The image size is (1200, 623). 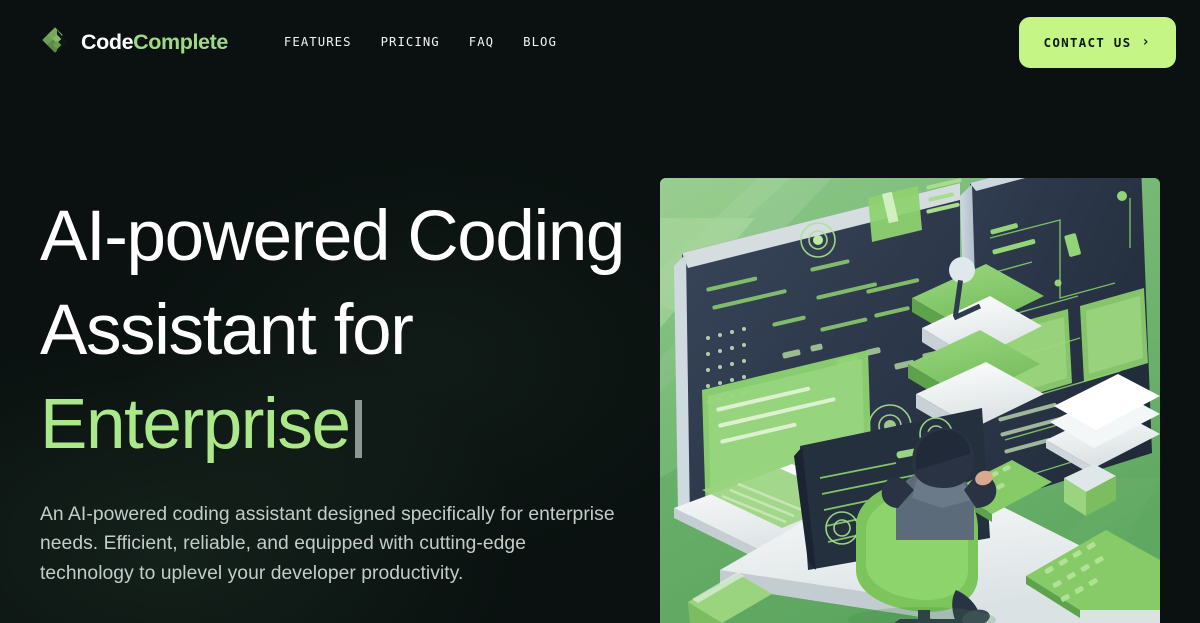 I want to click on headline-accent-word: Enterprise, so click(x=195, y=424).